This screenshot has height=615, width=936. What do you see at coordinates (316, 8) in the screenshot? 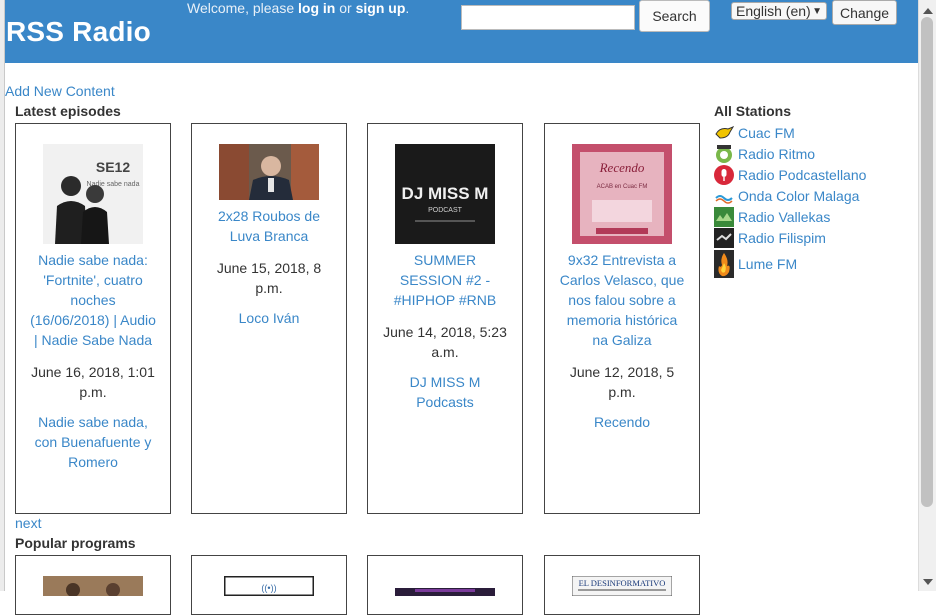
I see `login-link: log in` at bounding box center [316, 8].